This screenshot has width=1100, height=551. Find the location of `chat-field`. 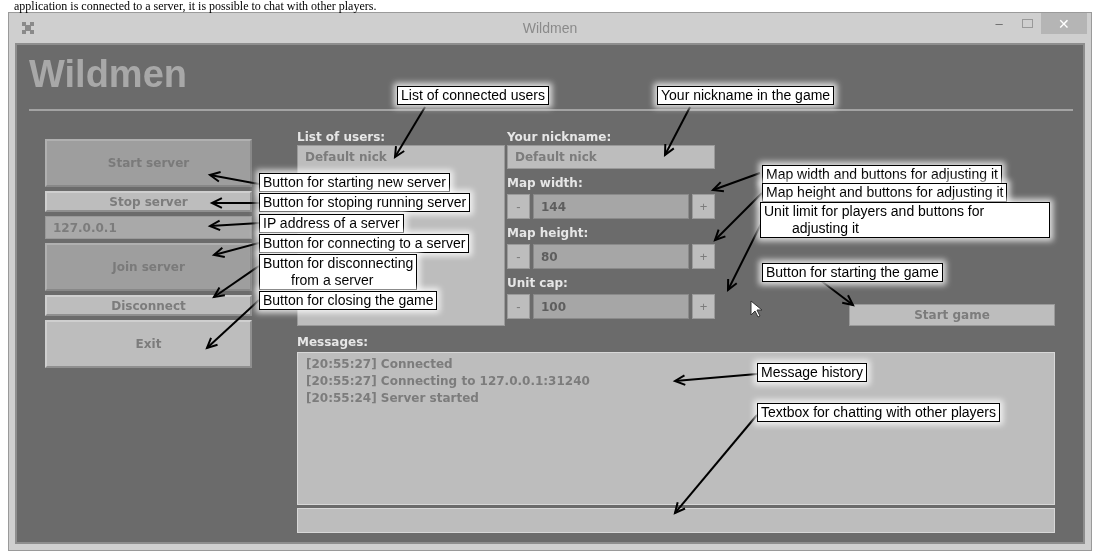

chat-field is located at coordinates (676, 520).